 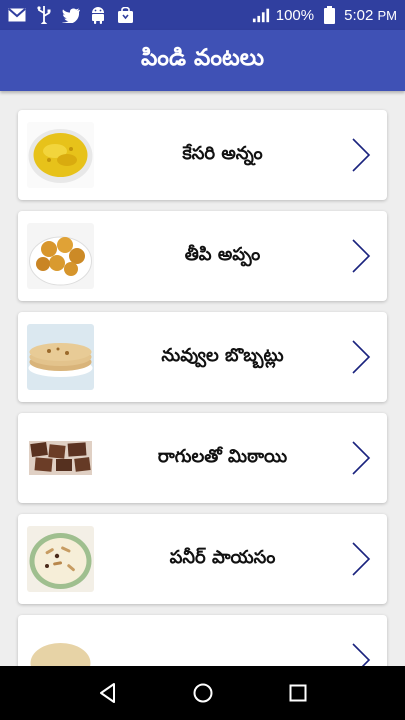 I want to click on page-title: పిండి వంటలు, so click(x=202, y=57).